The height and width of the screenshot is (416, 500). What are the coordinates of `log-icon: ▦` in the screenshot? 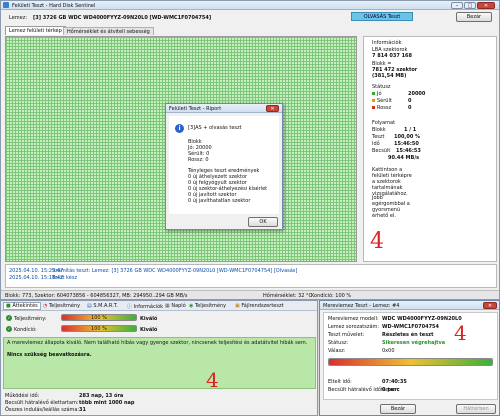 It's located at (167, 306).